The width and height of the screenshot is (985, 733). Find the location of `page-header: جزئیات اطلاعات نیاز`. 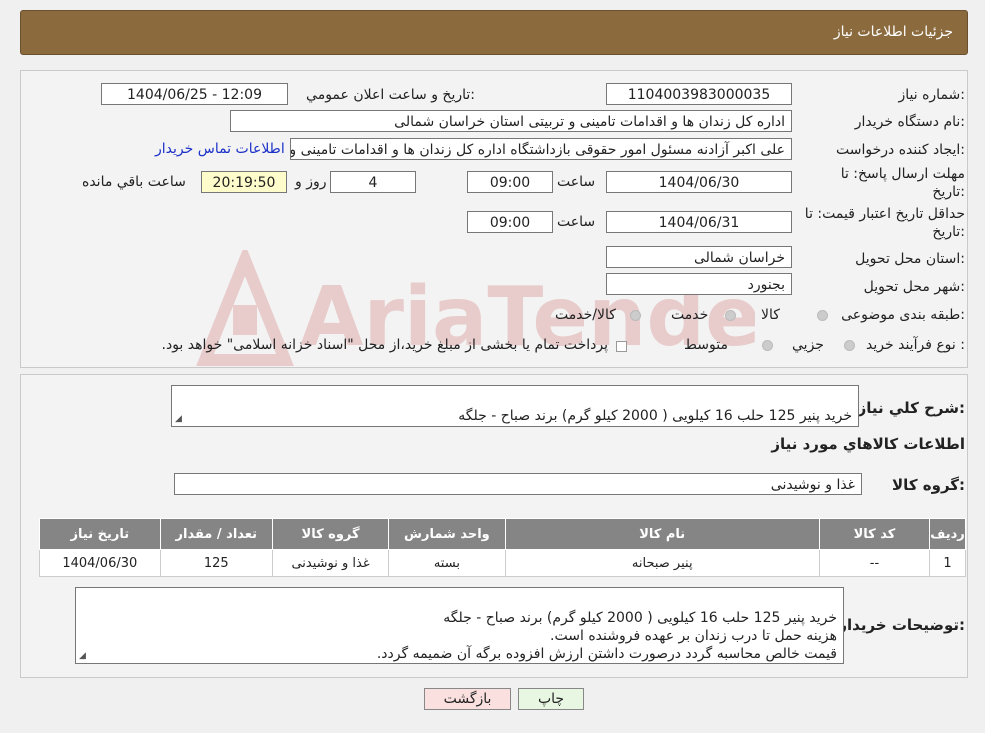

page-header: جزئیات اطلاعات نیاز is located at coordinates (494, 32).